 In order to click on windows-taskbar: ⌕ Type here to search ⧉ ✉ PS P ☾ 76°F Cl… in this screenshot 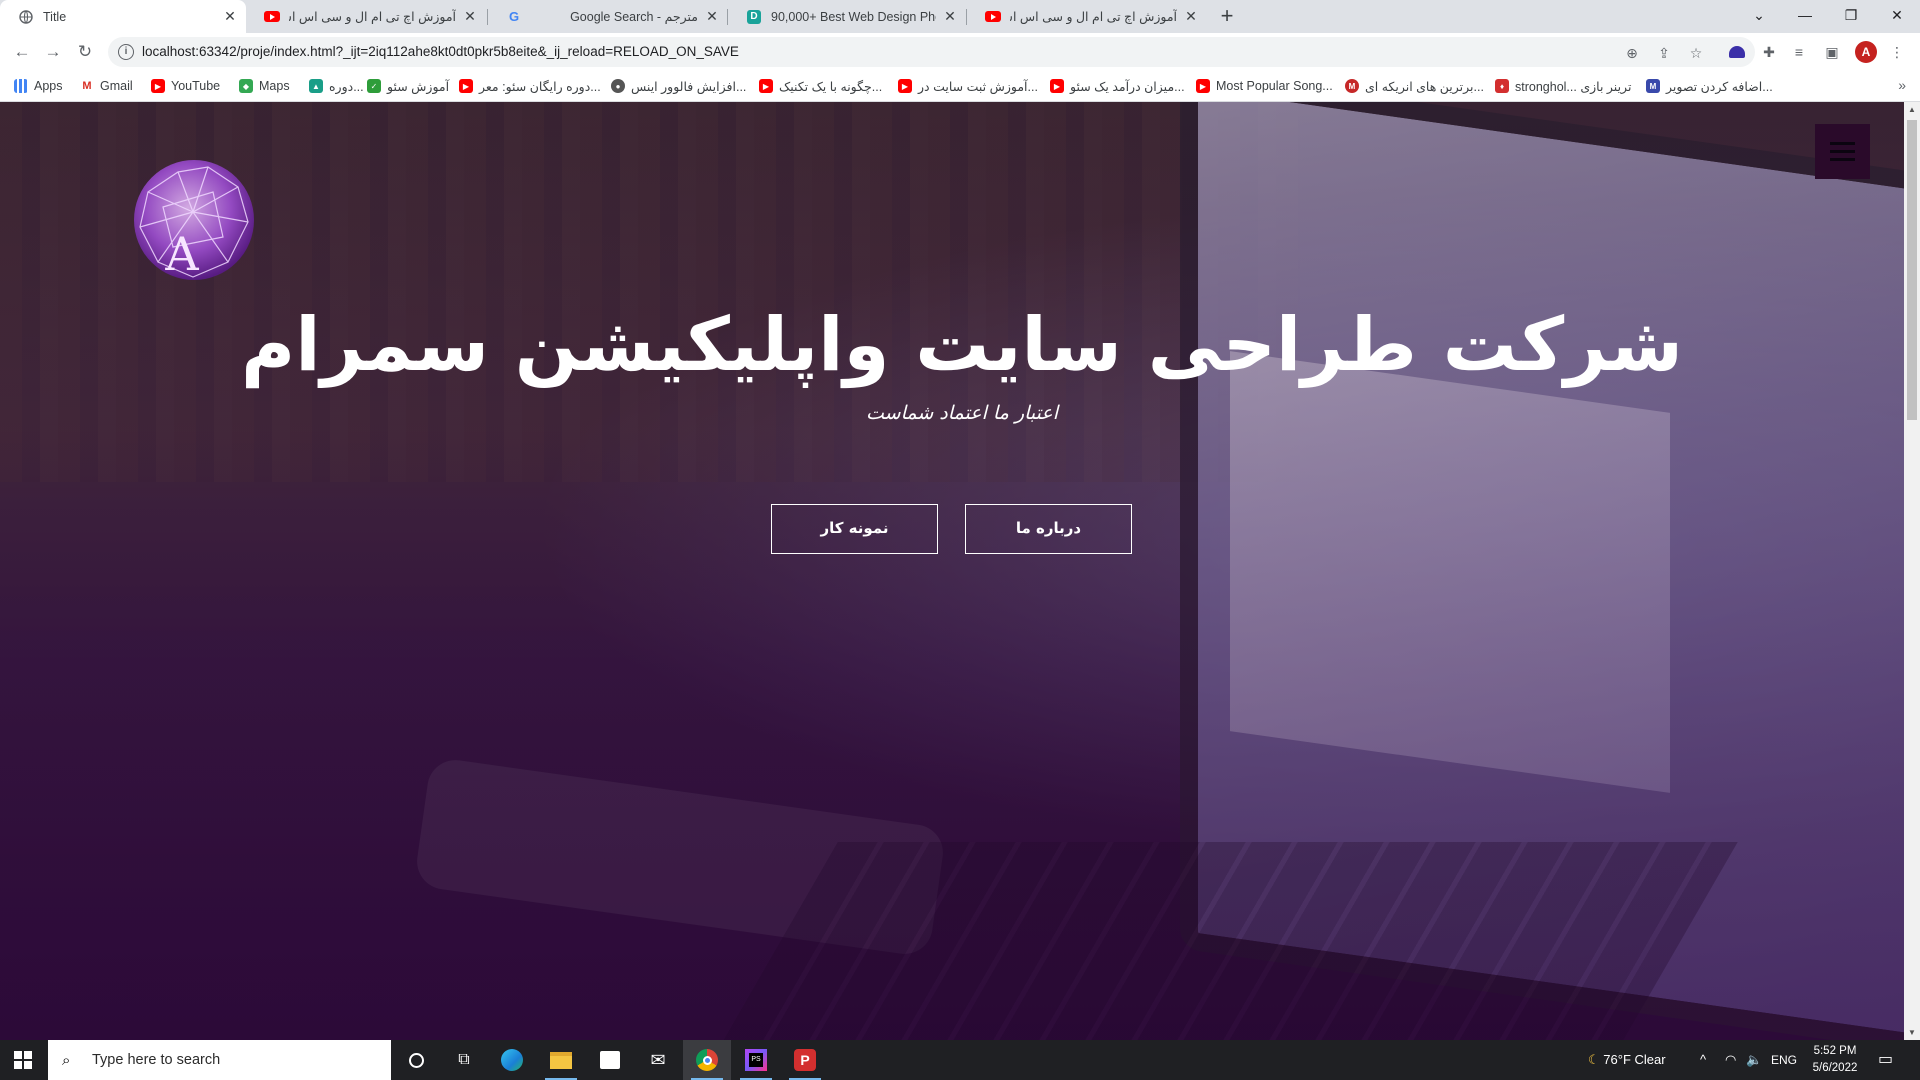, I will do `click(960, 1060)`.